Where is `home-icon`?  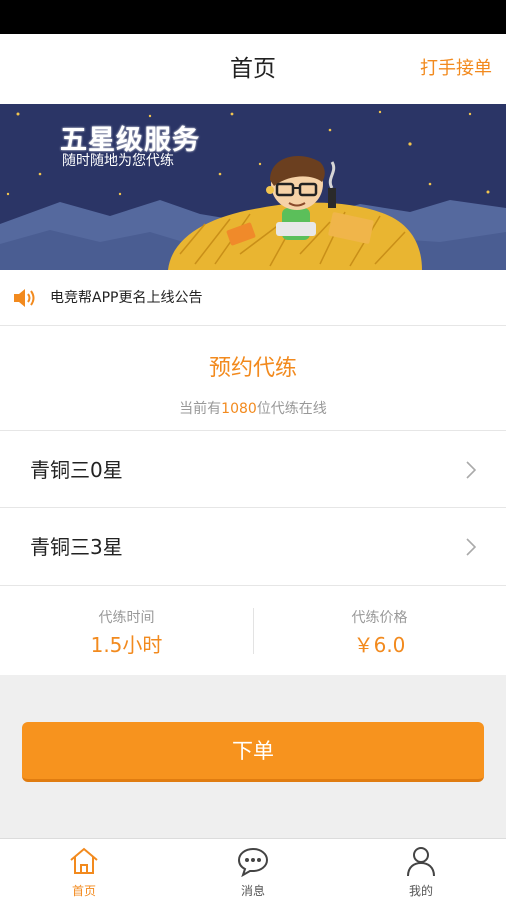
home-icon is located at coordinates (84, 860).